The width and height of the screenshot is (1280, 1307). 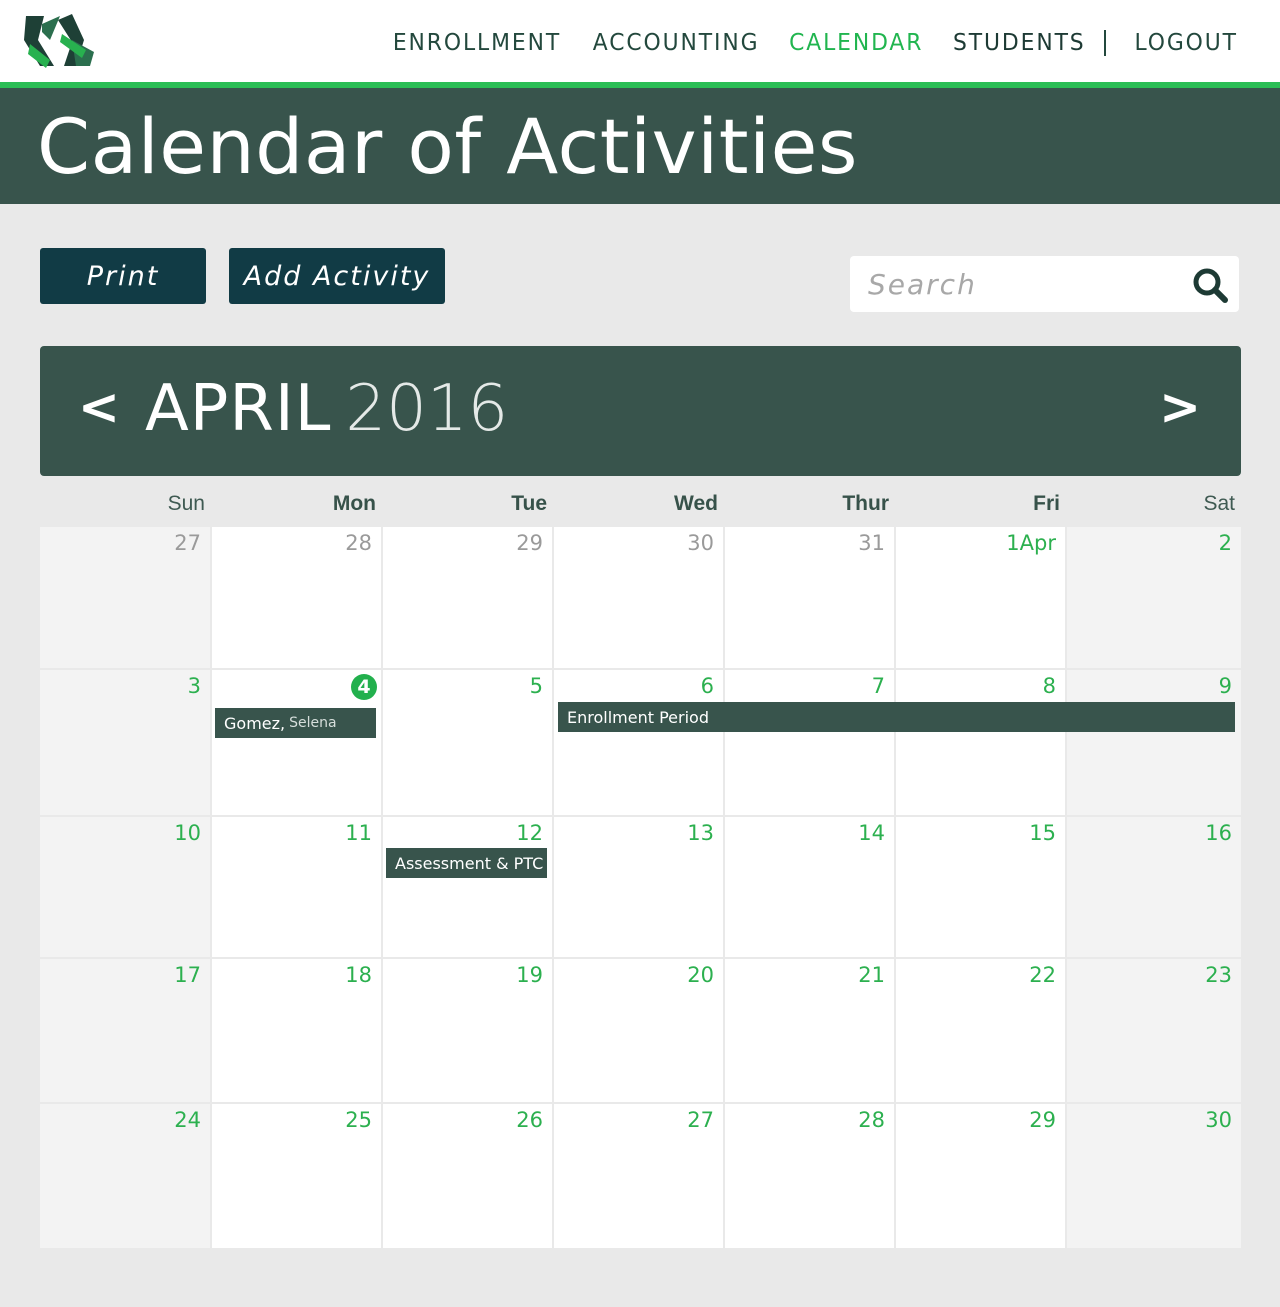 What do you see at coordinates (60, 40) in the screenshot?
I see `school-logo-icon` at bounding box center [60, 40].